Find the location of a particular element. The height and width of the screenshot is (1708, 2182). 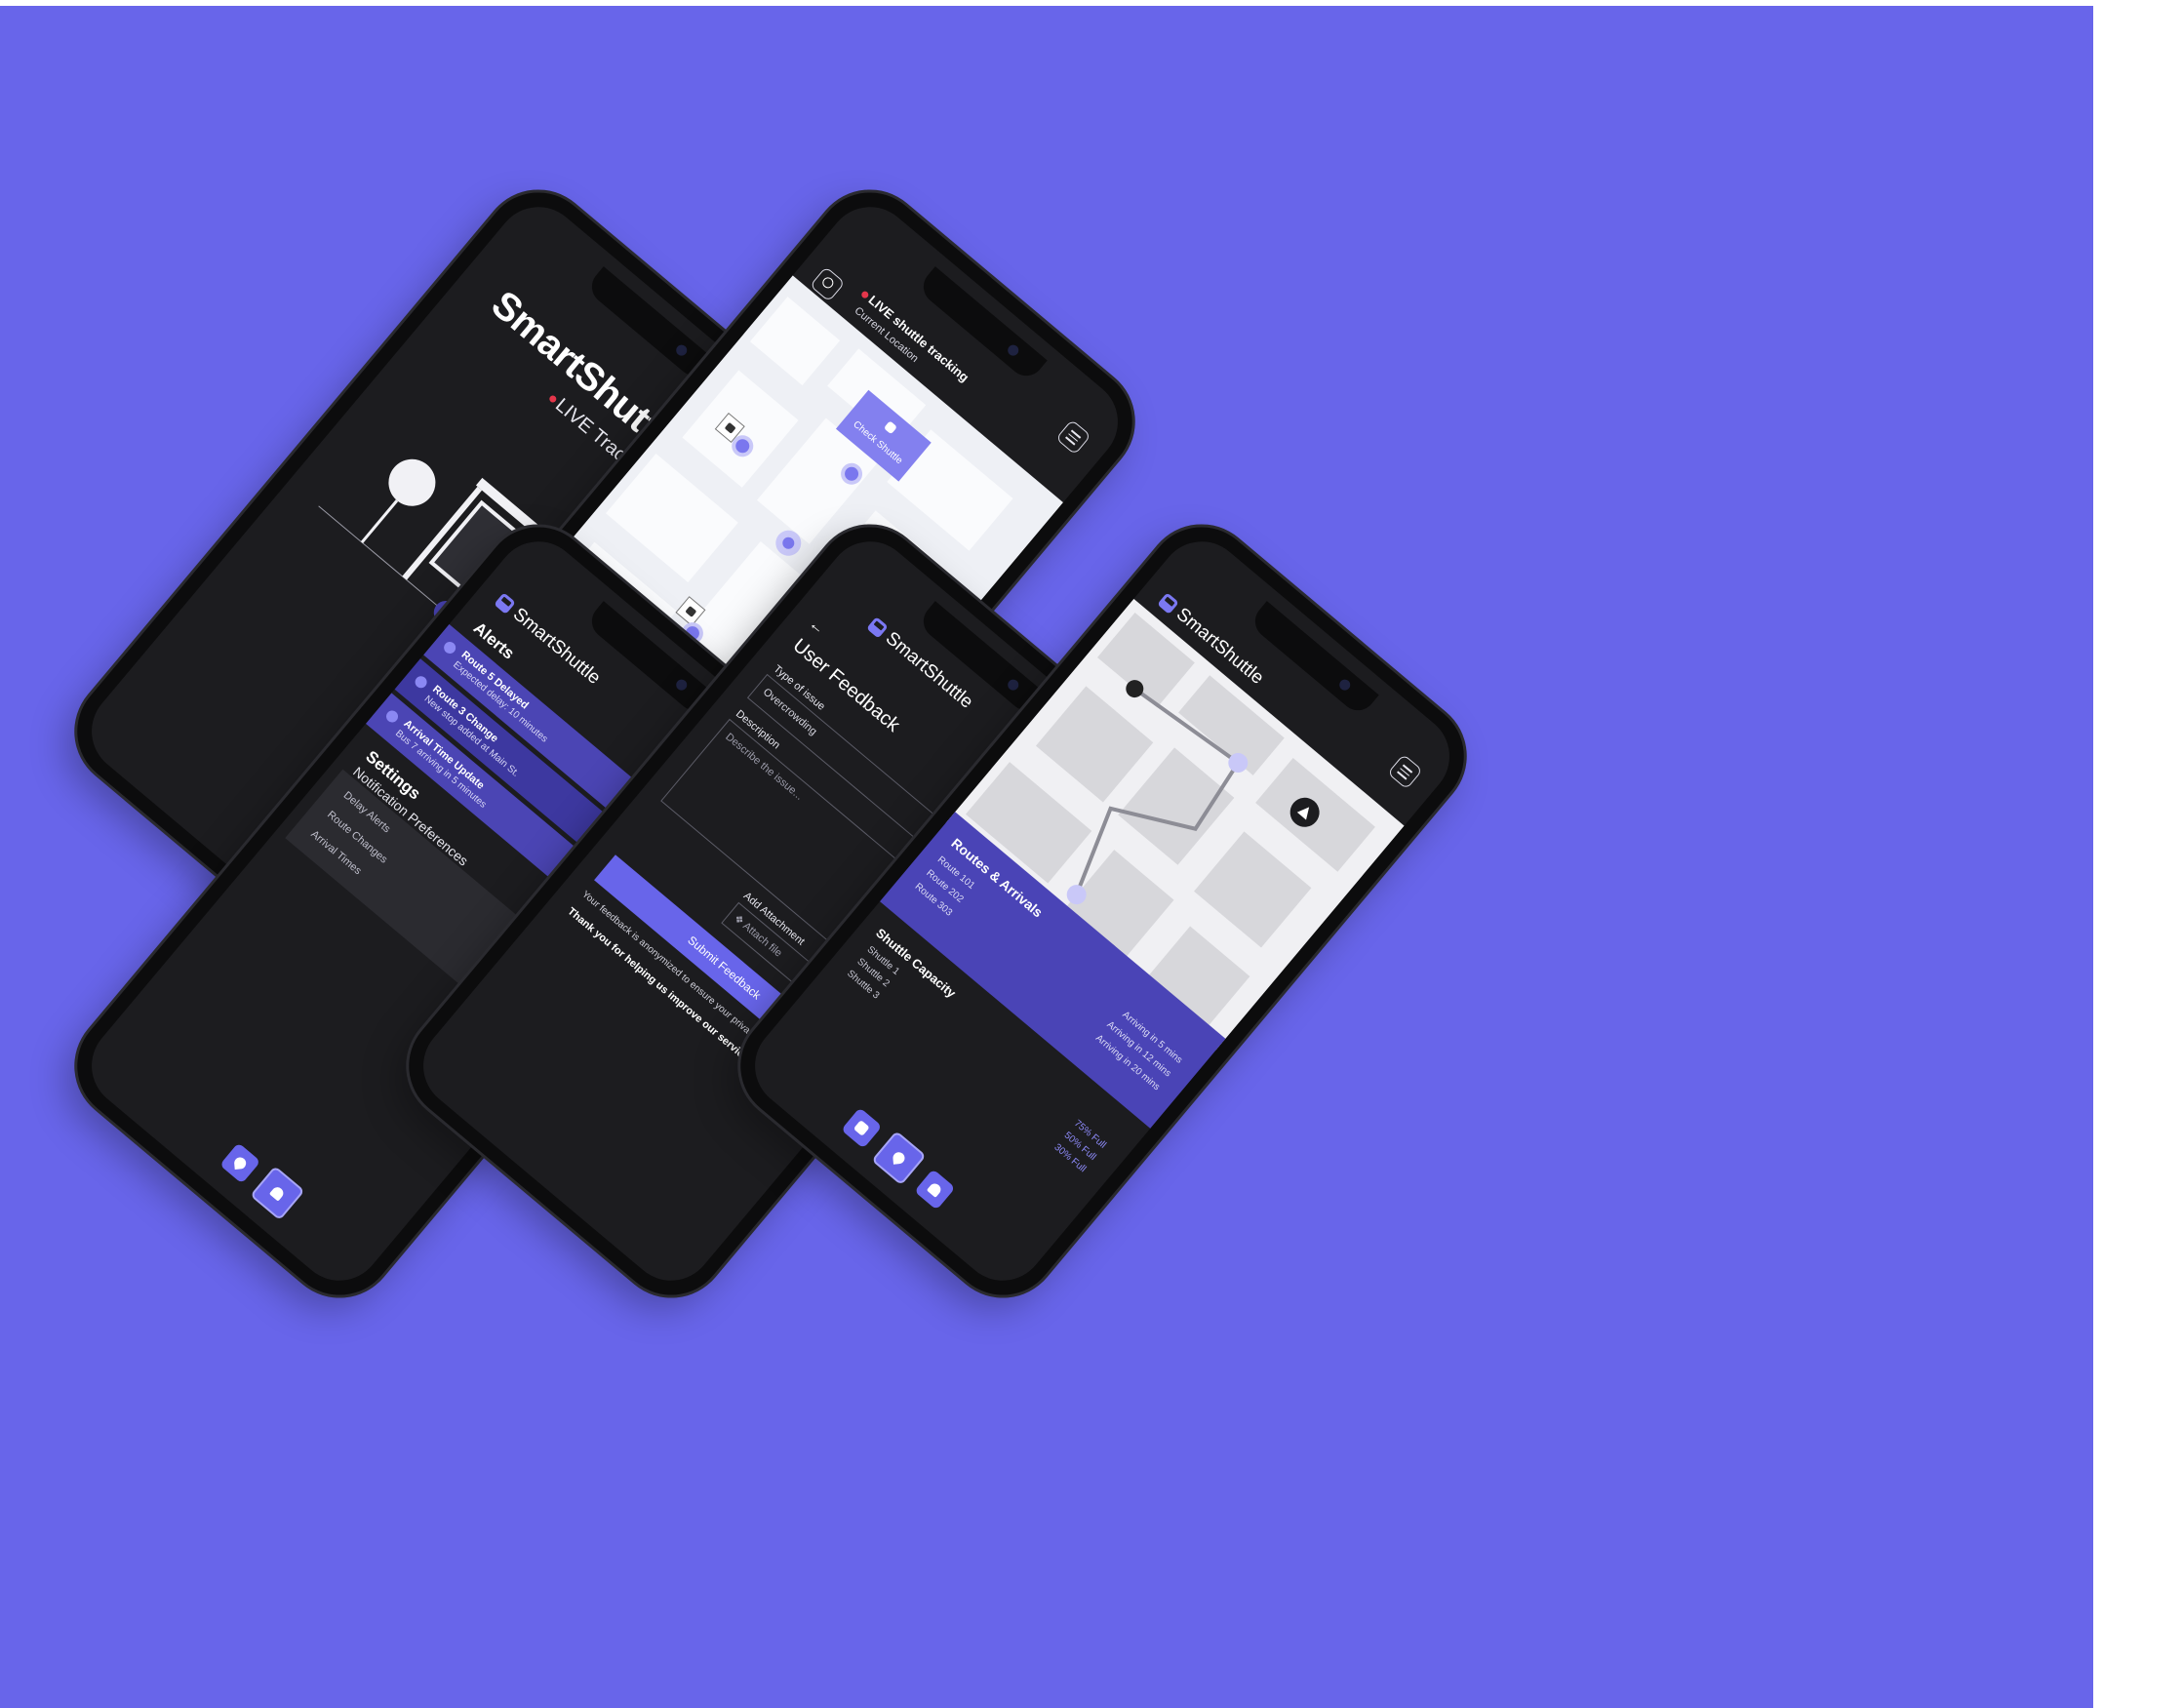

back-arrow-icon: ← is located at coordinates (816, 627).